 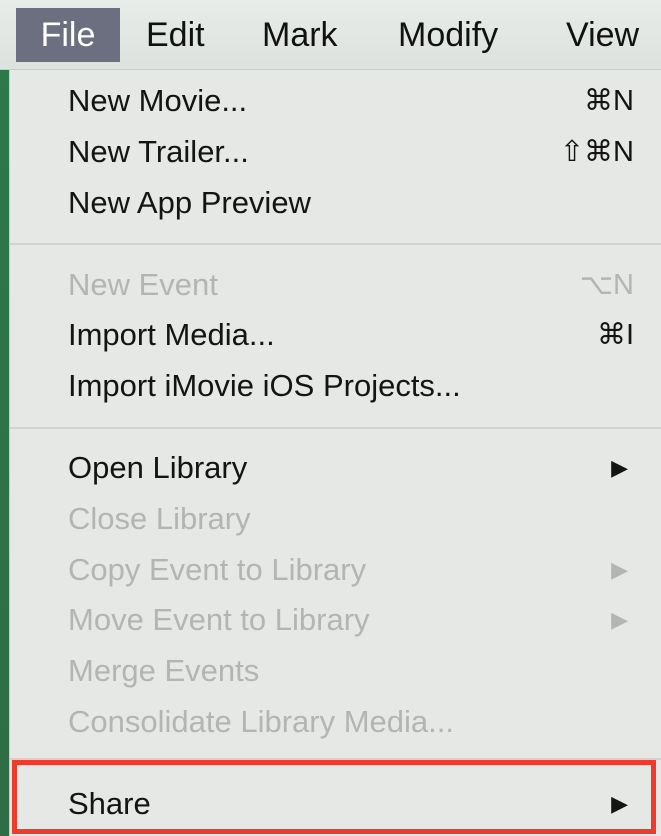 I want to click on menu-item-open-library: Open Library ▶, so click(x=331, y=468).